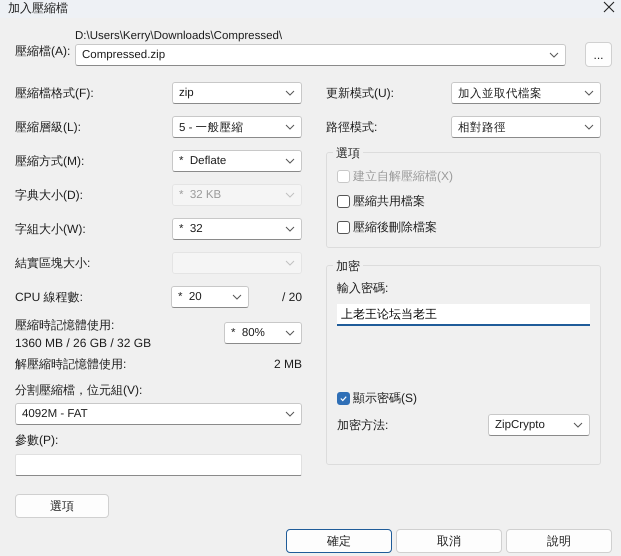 The width and height of the screenshot is (621, 556). I want to click on dropdown: * Deflate, so click(237, 161).